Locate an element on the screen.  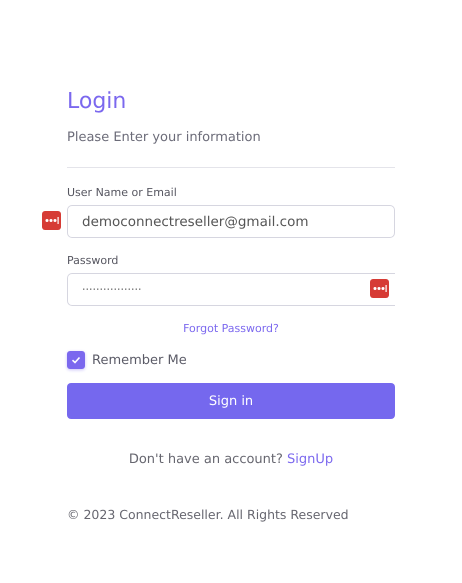
field-label: Password is located at coordinates (93, 260).